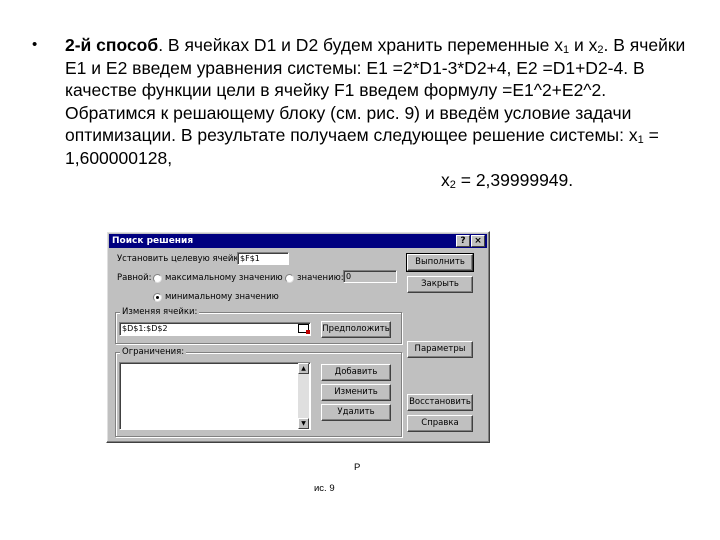 This screenshot has width=720, height=540. I want to click on value-input: 0, so click(370, 276).